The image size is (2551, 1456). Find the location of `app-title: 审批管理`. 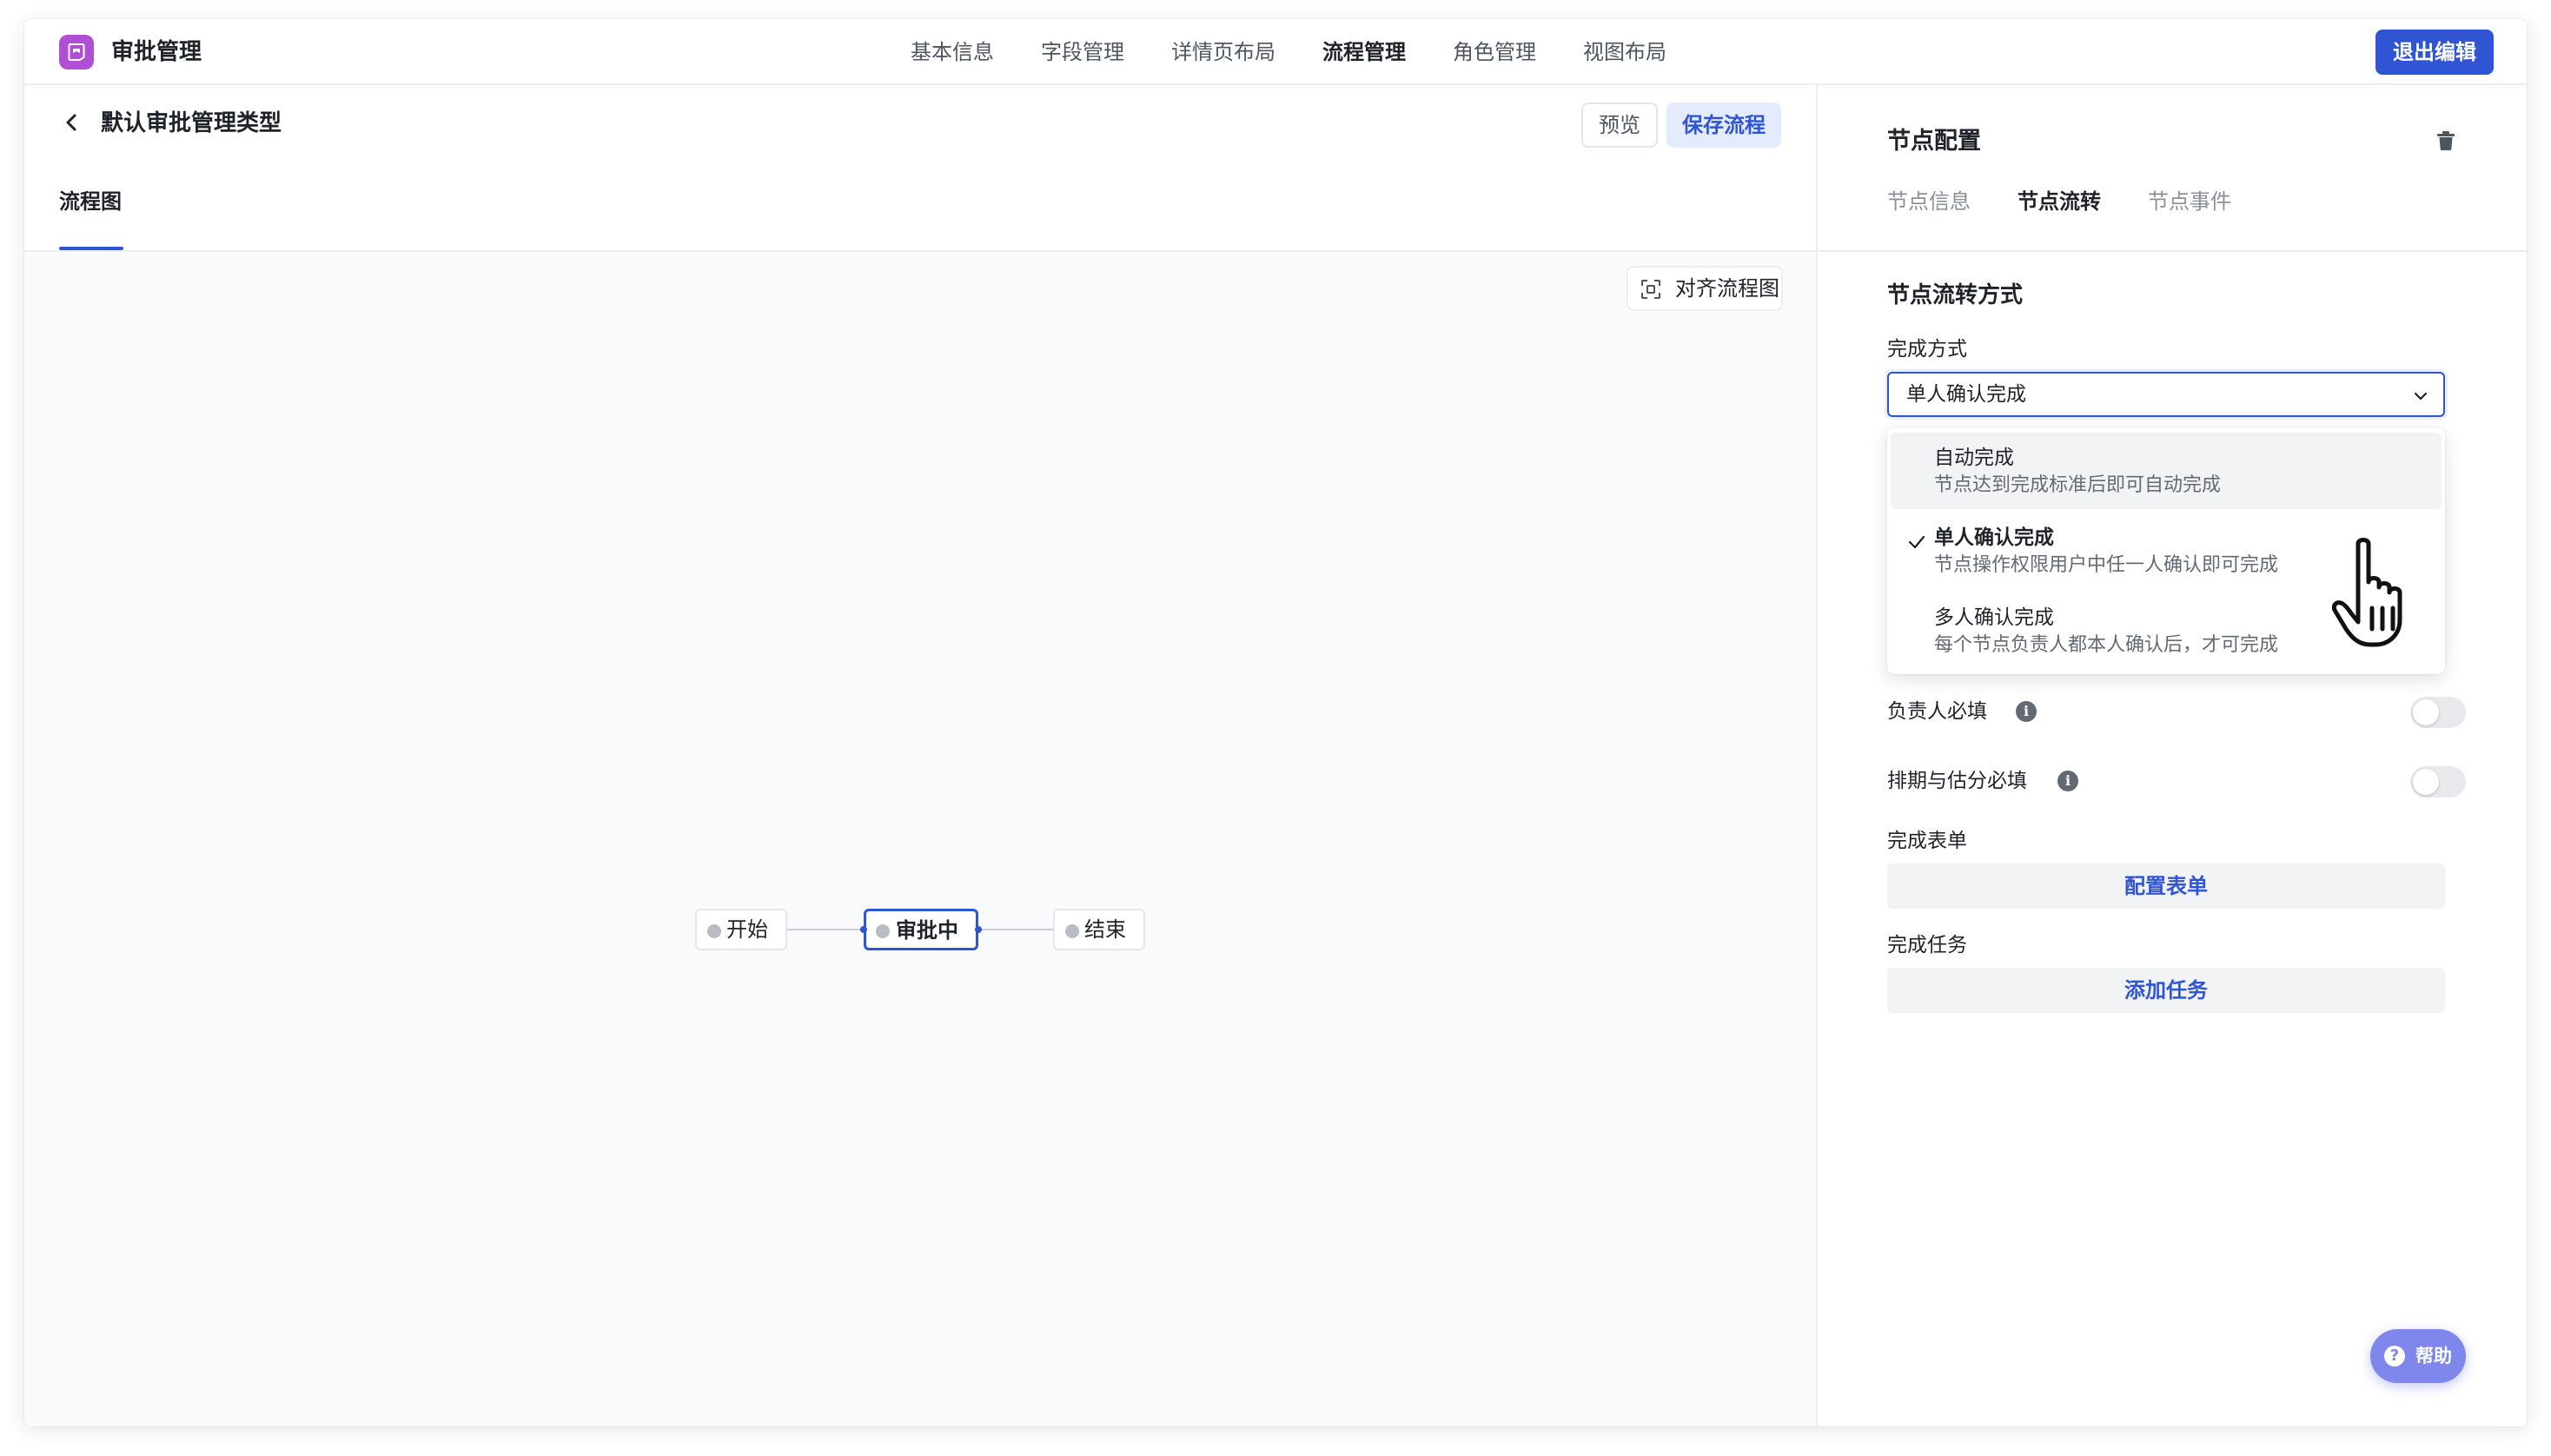

app-title: 审批管理 is located at coordinates (156, 52).